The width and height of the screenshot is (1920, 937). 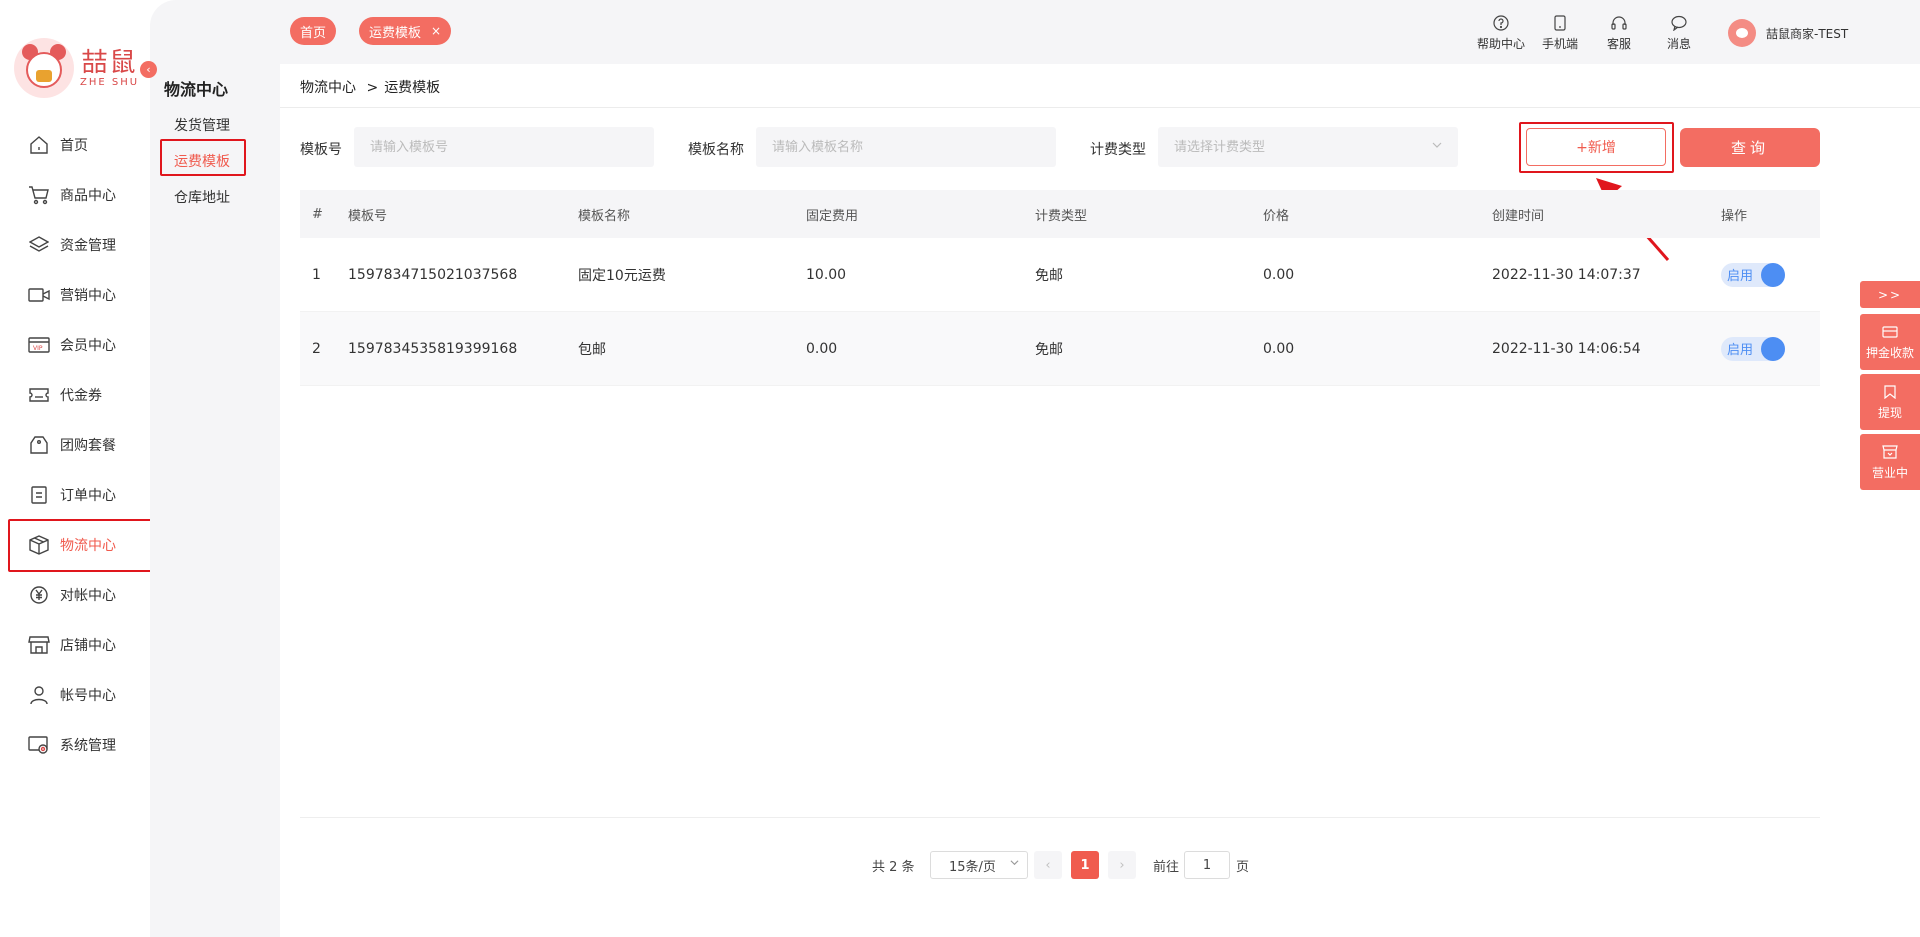 What do you see at coordinates (1100, 32) in the screenshot?
I see `top-bar: 首页 运费模板 × 帮助中心 手机端 客服 消息` at bounding box center [1100, 32].